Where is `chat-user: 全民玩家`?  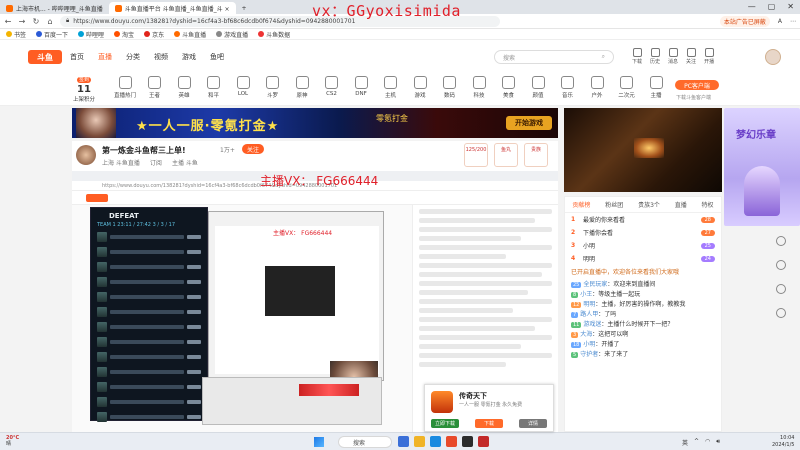 chat-user: 全民玩家 is located at coordinates (595, 284).